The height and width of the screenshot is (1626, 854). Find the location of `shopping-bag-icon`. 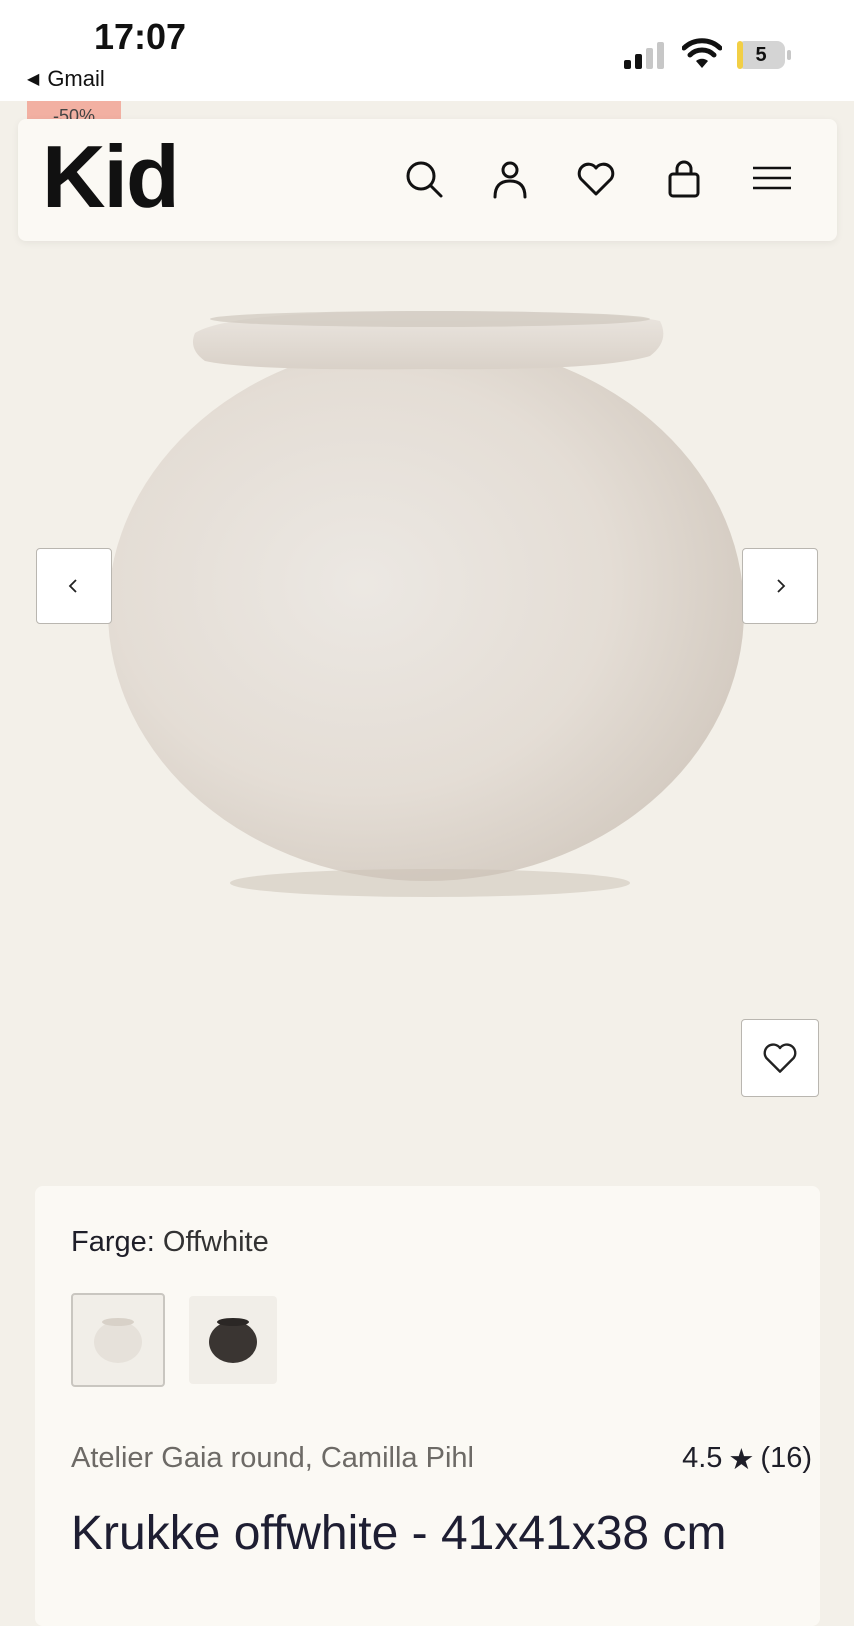

shopping-bag-icon is located at coordinates (684, 179).